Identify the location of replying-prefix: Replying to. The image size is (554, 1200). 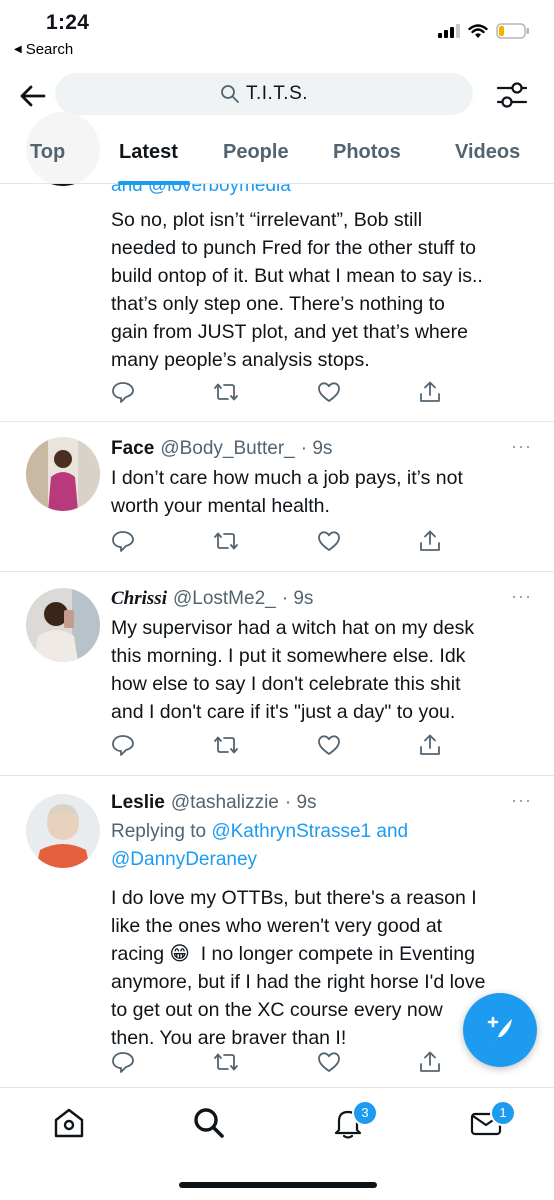
(159, 831).